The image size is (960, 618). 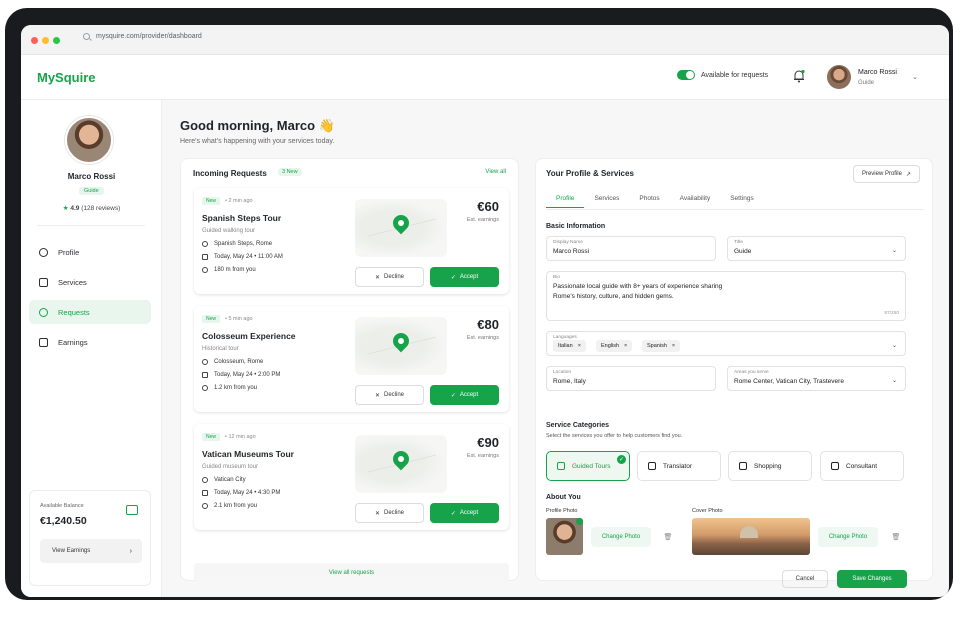 I want to click on availability-toggle: Available for requests, so click(x=722, y=75).